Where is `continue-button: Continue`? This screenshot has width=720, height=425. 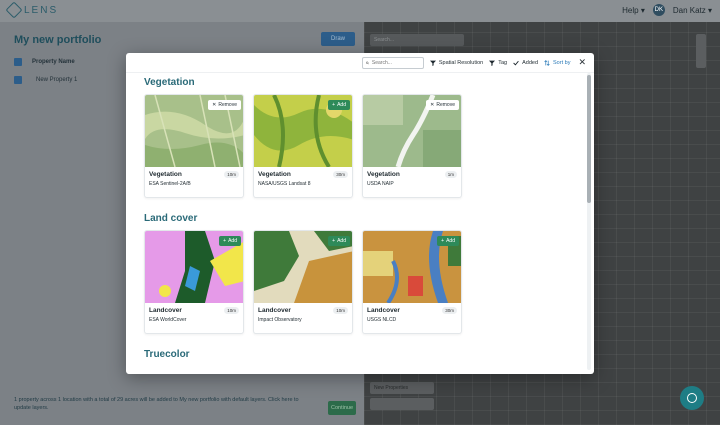
continue-button: Continue is located at coordinates (342, 408).